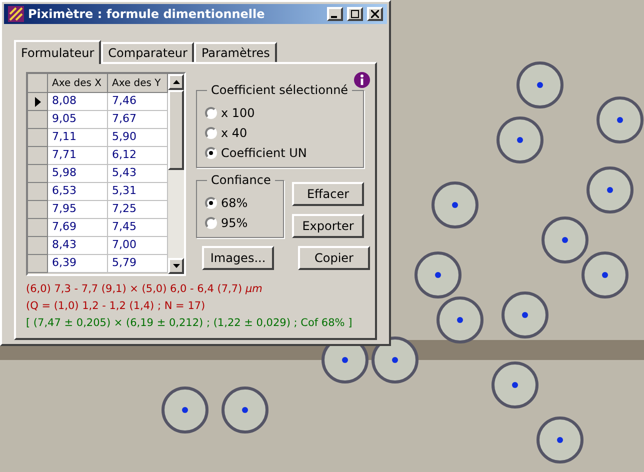 The height and width of the screenshot is (472, 644). I want to click on window-title: Piximètre : formule dimentionnelle, so click(147, 14).